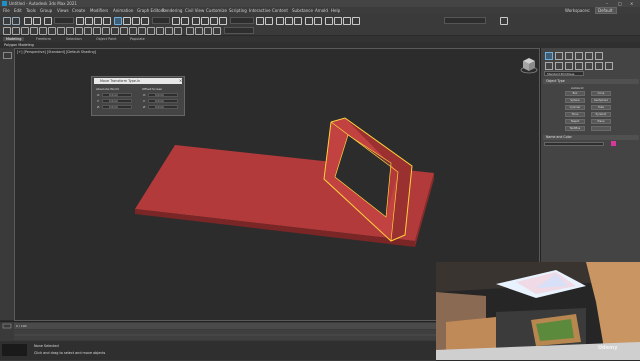 Image resolution: width=640 pixels, height=361 pixels. What do you see at coordinates (19, 45) in the screenshot?
I see `polygon-modeling-label: Polygon Modeling` at bounding box center [19, 45].